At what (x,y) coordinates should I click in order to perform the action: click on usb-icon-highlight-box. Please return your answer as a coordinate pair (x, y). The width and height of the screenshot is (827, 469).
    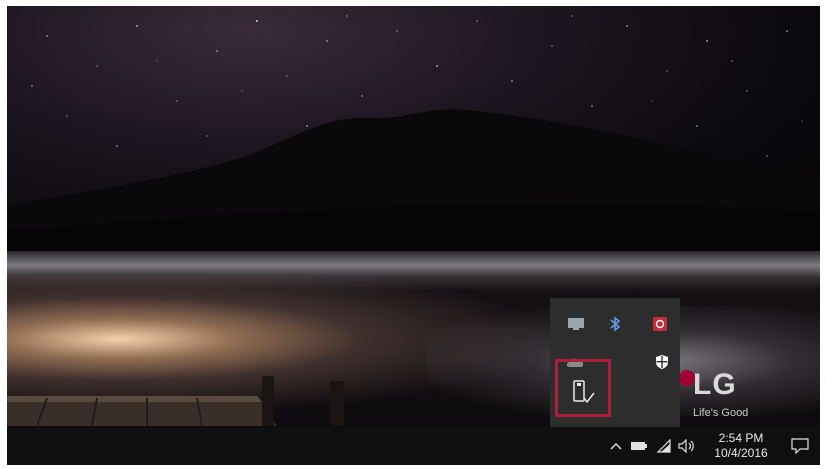
    Looking at the image, I should click on (583, 388).